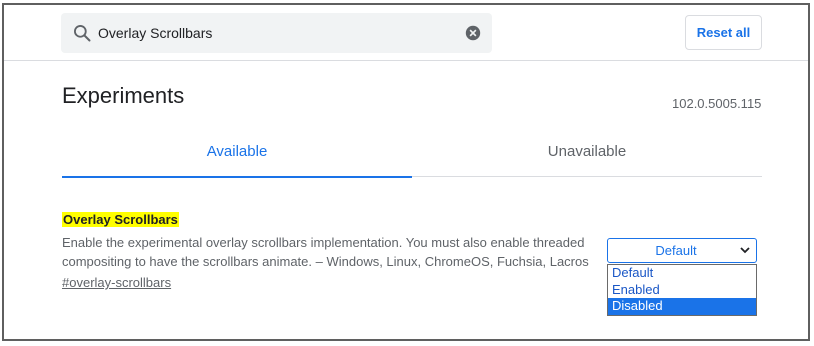 This screenshot has height=346, width=814. Describe the element at coordinates (676, 250) in the screenshot. I see `select-value: Default` at that location.